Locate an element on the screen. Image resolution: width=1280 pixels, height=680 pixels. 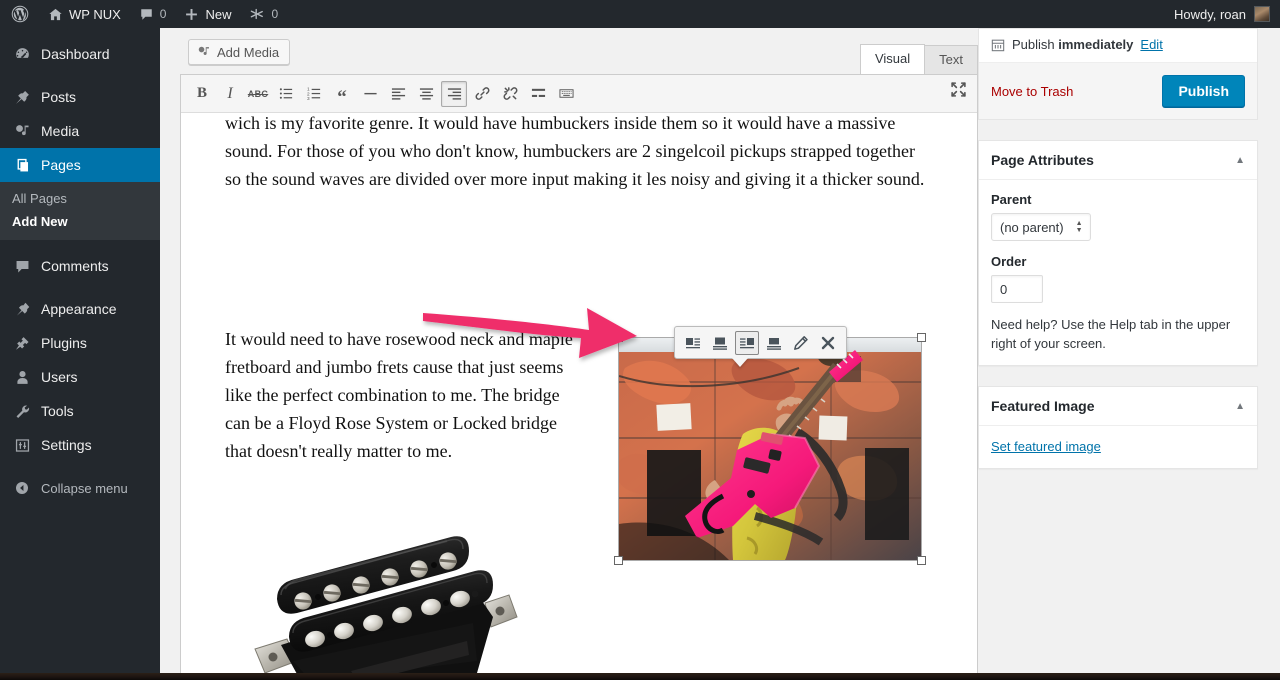
strikethrough-button: ABC is located at coordinates (258, 94).